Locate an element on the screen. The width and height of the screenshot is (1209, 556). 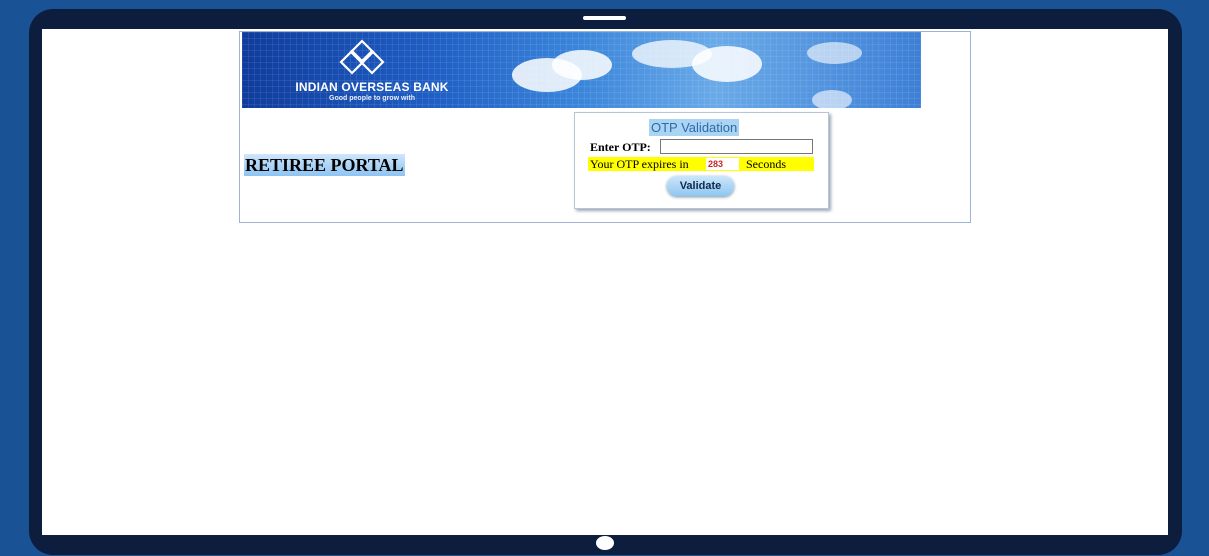
otp-input is located at coordinates (736, 146).